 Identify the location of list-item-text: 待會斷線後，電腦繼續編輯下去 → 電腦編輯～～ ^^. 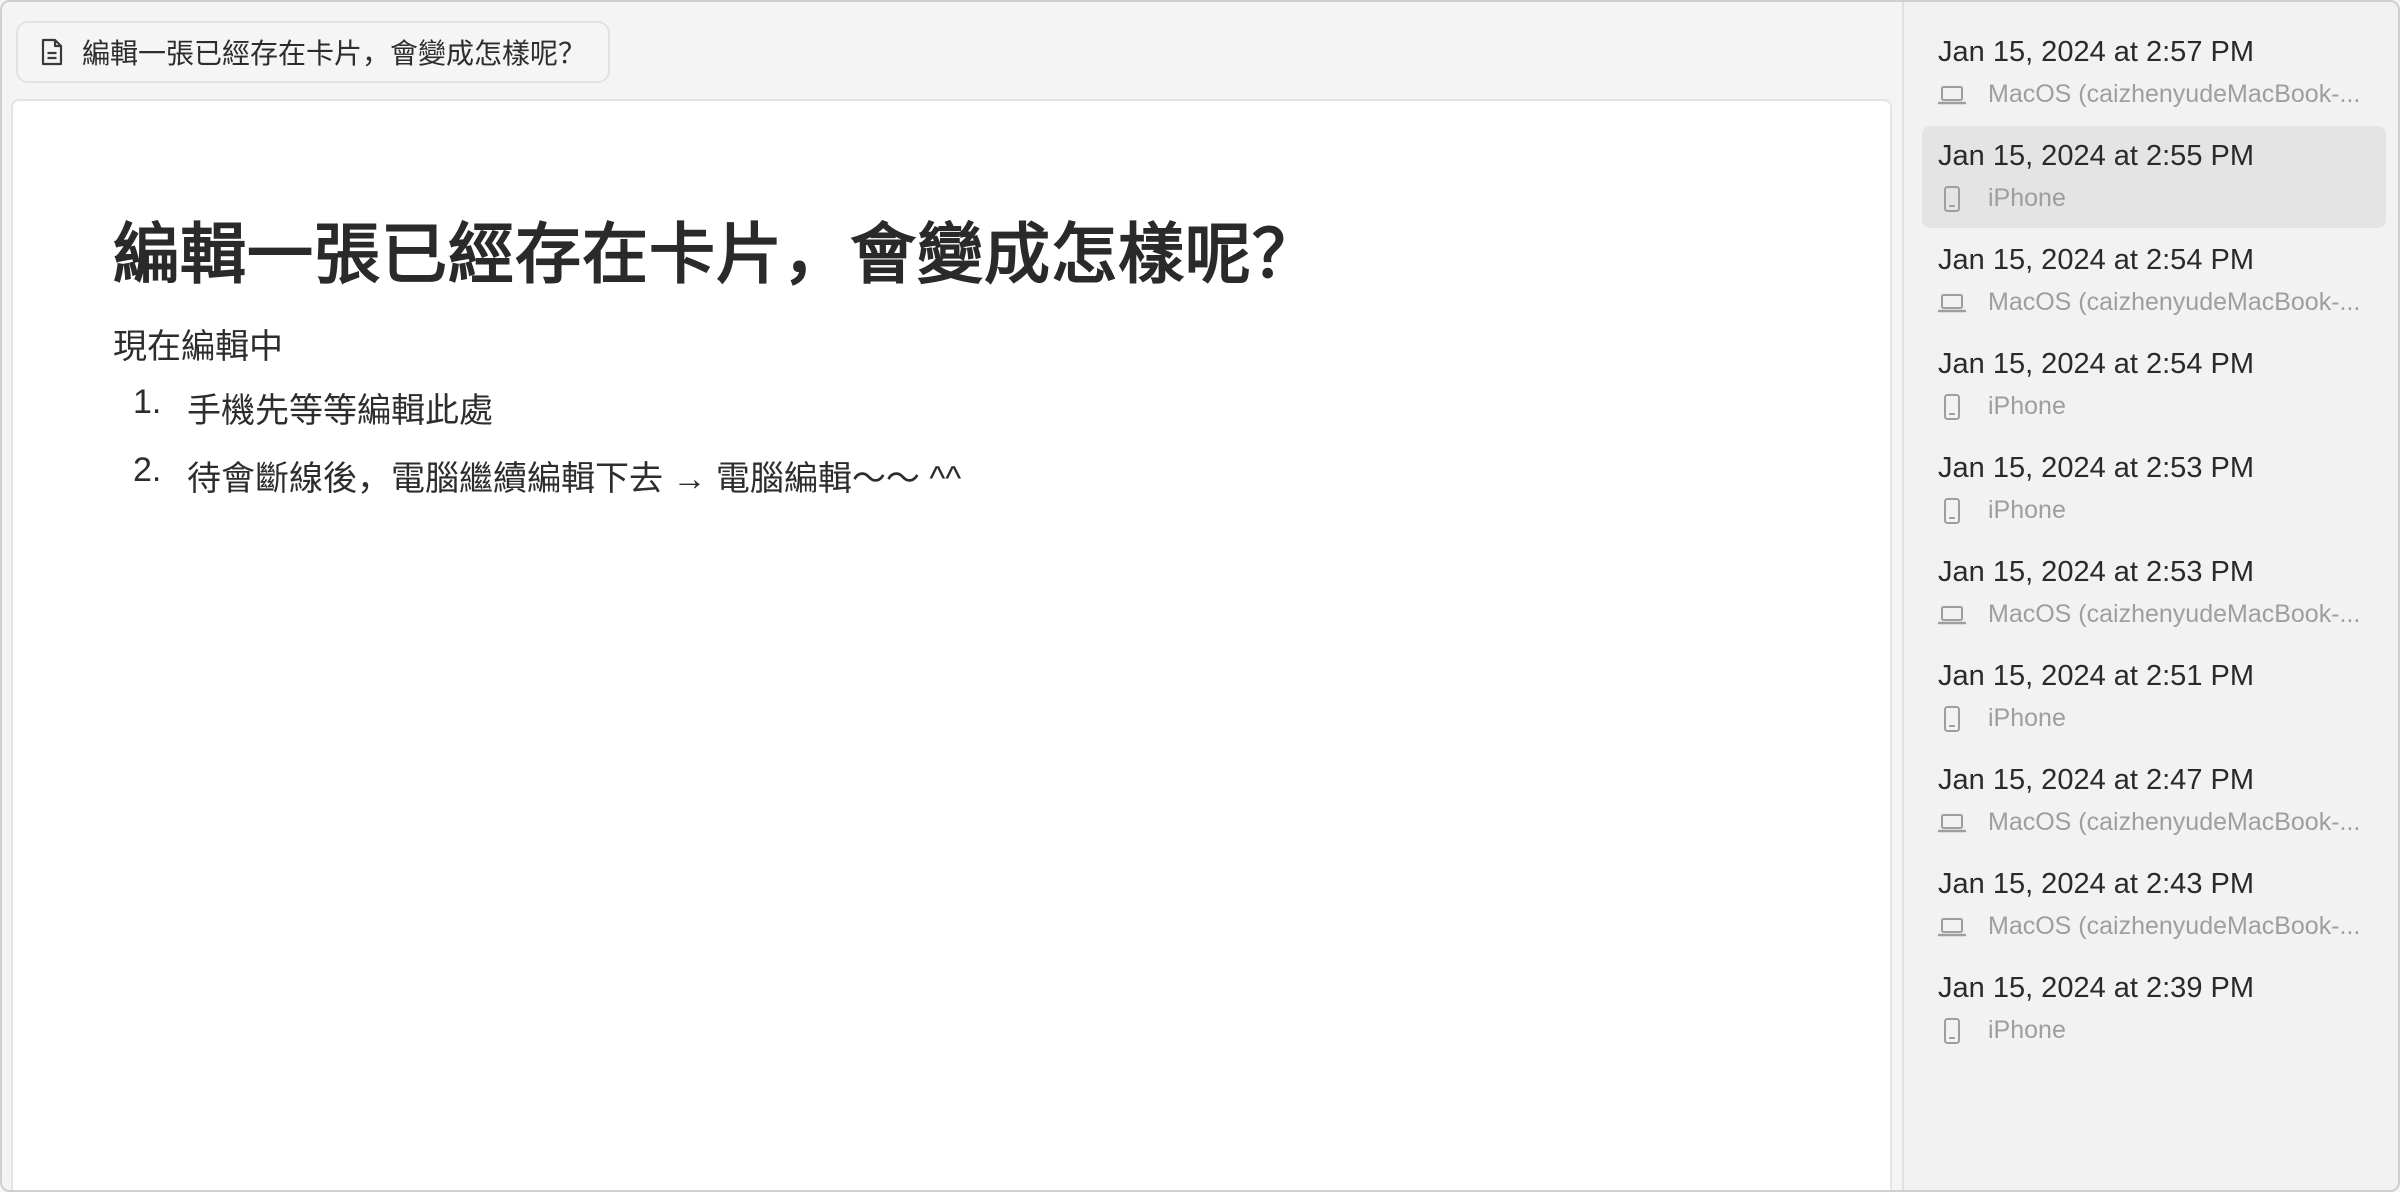
(574, 479).